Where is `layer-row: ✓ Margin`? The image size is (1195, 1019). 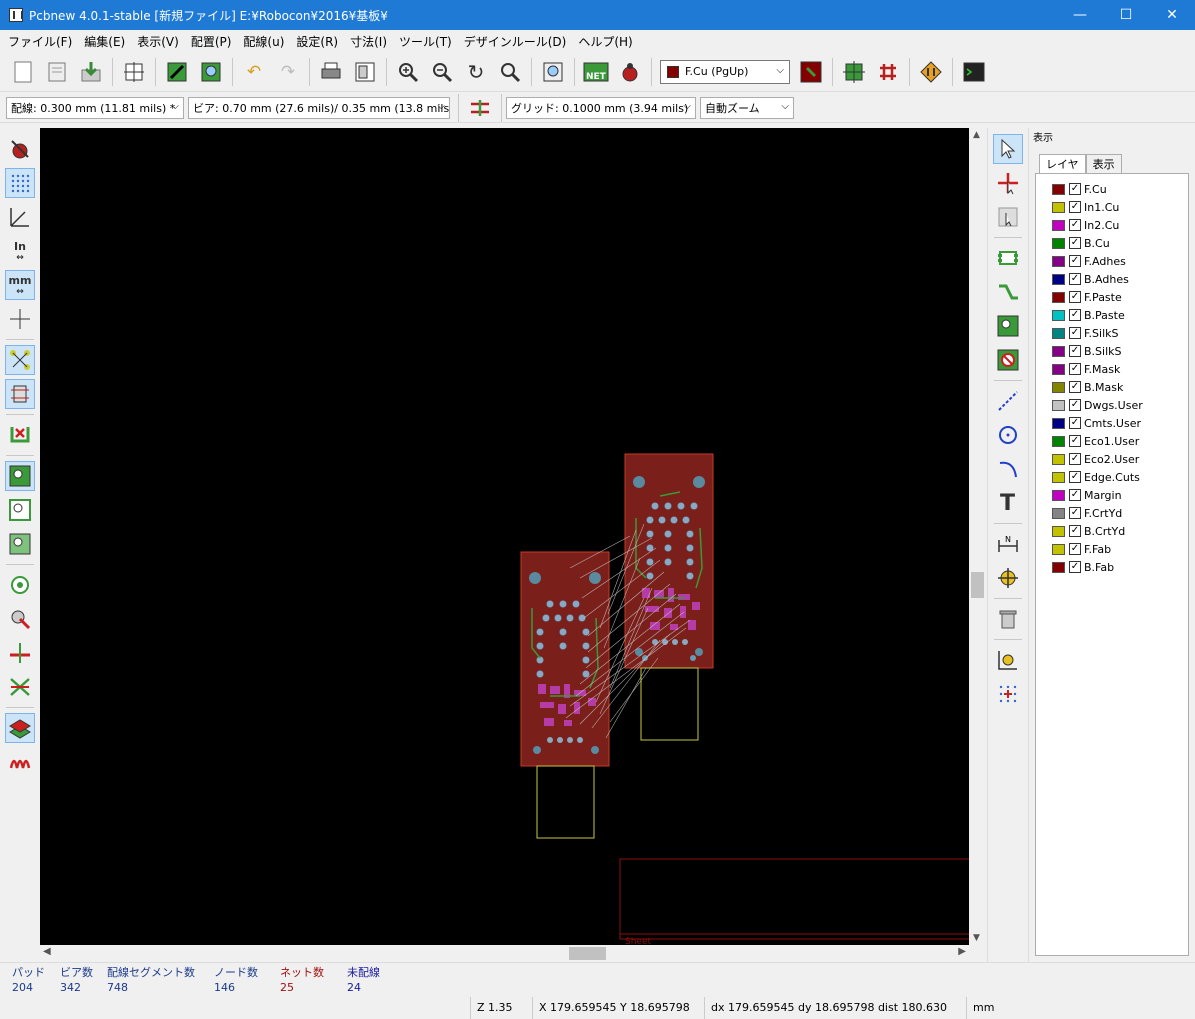
layer-row: ✓ Margin is located at coordinates (1112, 495).